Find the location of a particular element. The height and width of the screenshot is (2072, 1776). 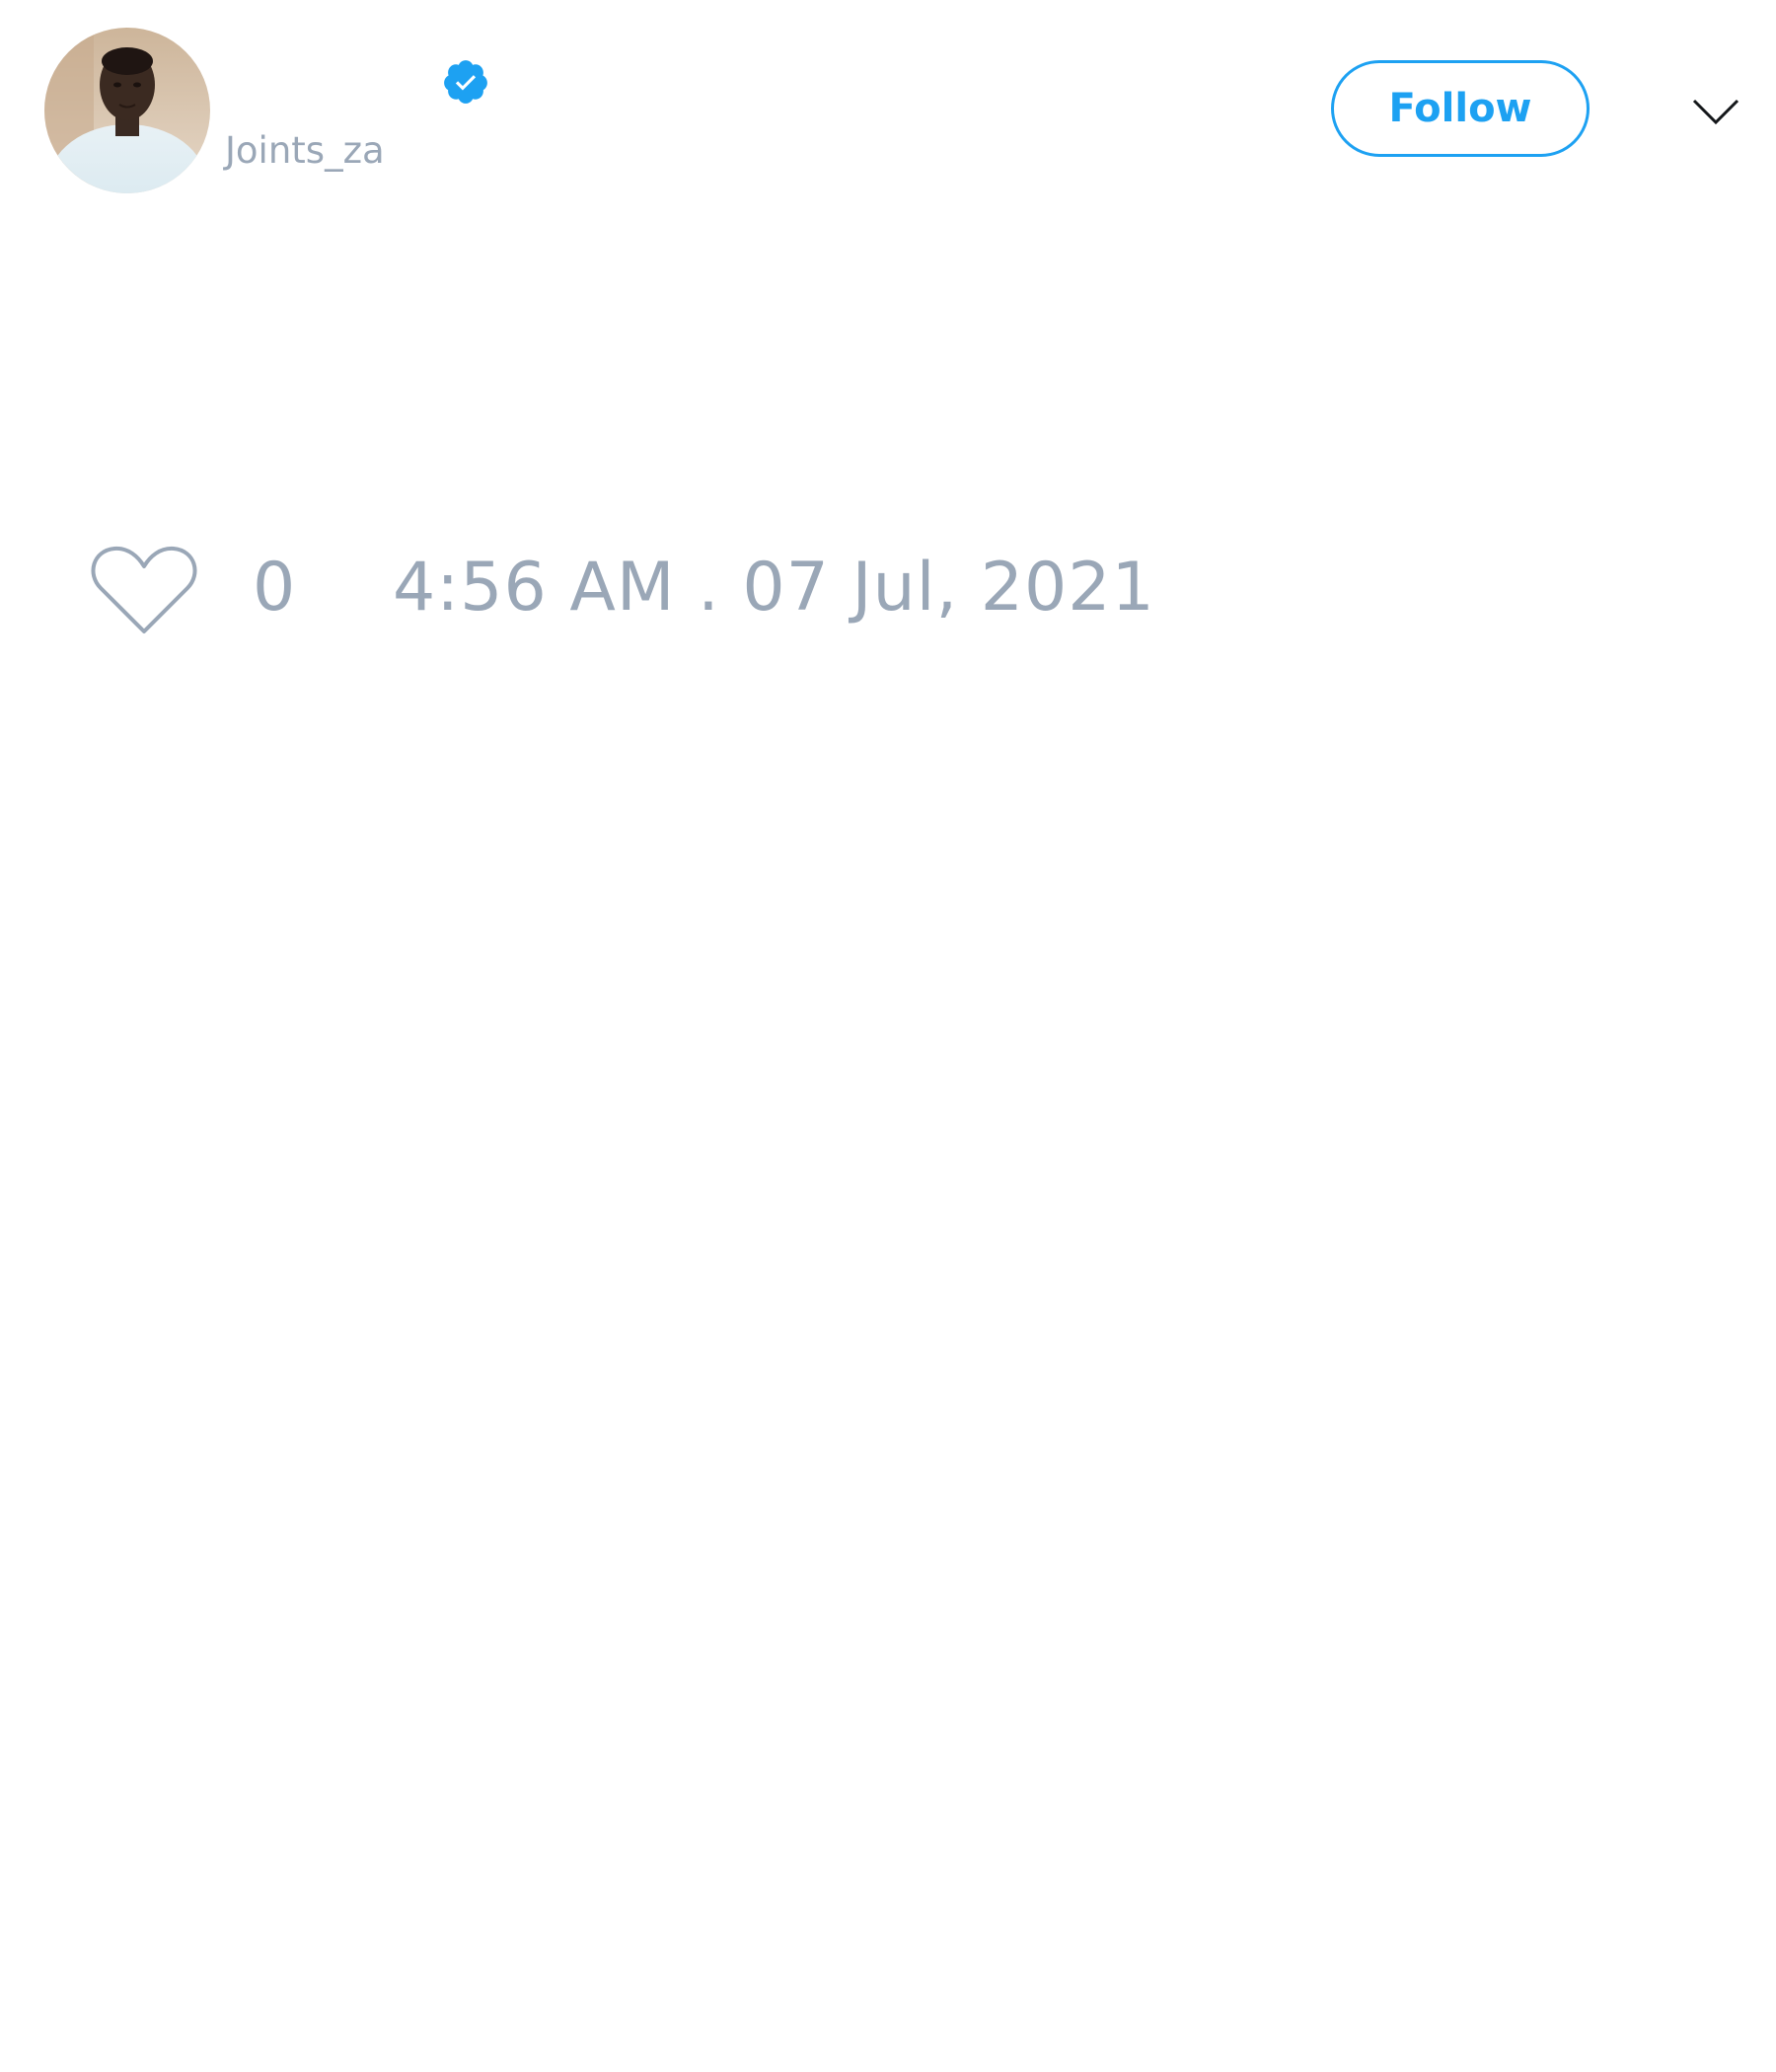

avatar-photo is located at coordinates (127, 111).